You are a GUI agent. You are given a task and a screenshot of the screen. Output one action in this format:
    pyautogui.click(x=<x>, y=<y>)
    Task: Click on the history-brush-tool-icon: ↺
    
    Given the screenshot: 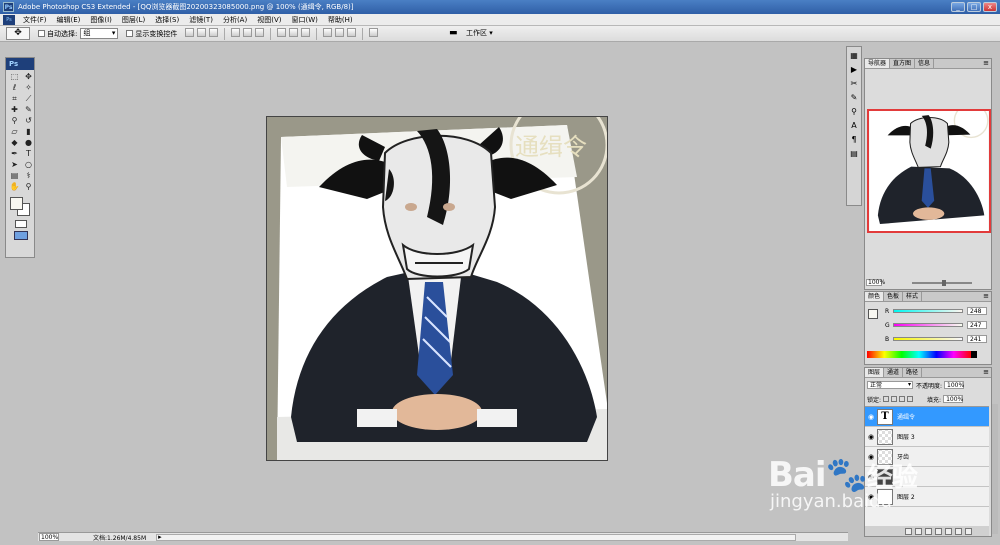 What is the action you would take?
    pyautogui.click(x=28, y=120)
    